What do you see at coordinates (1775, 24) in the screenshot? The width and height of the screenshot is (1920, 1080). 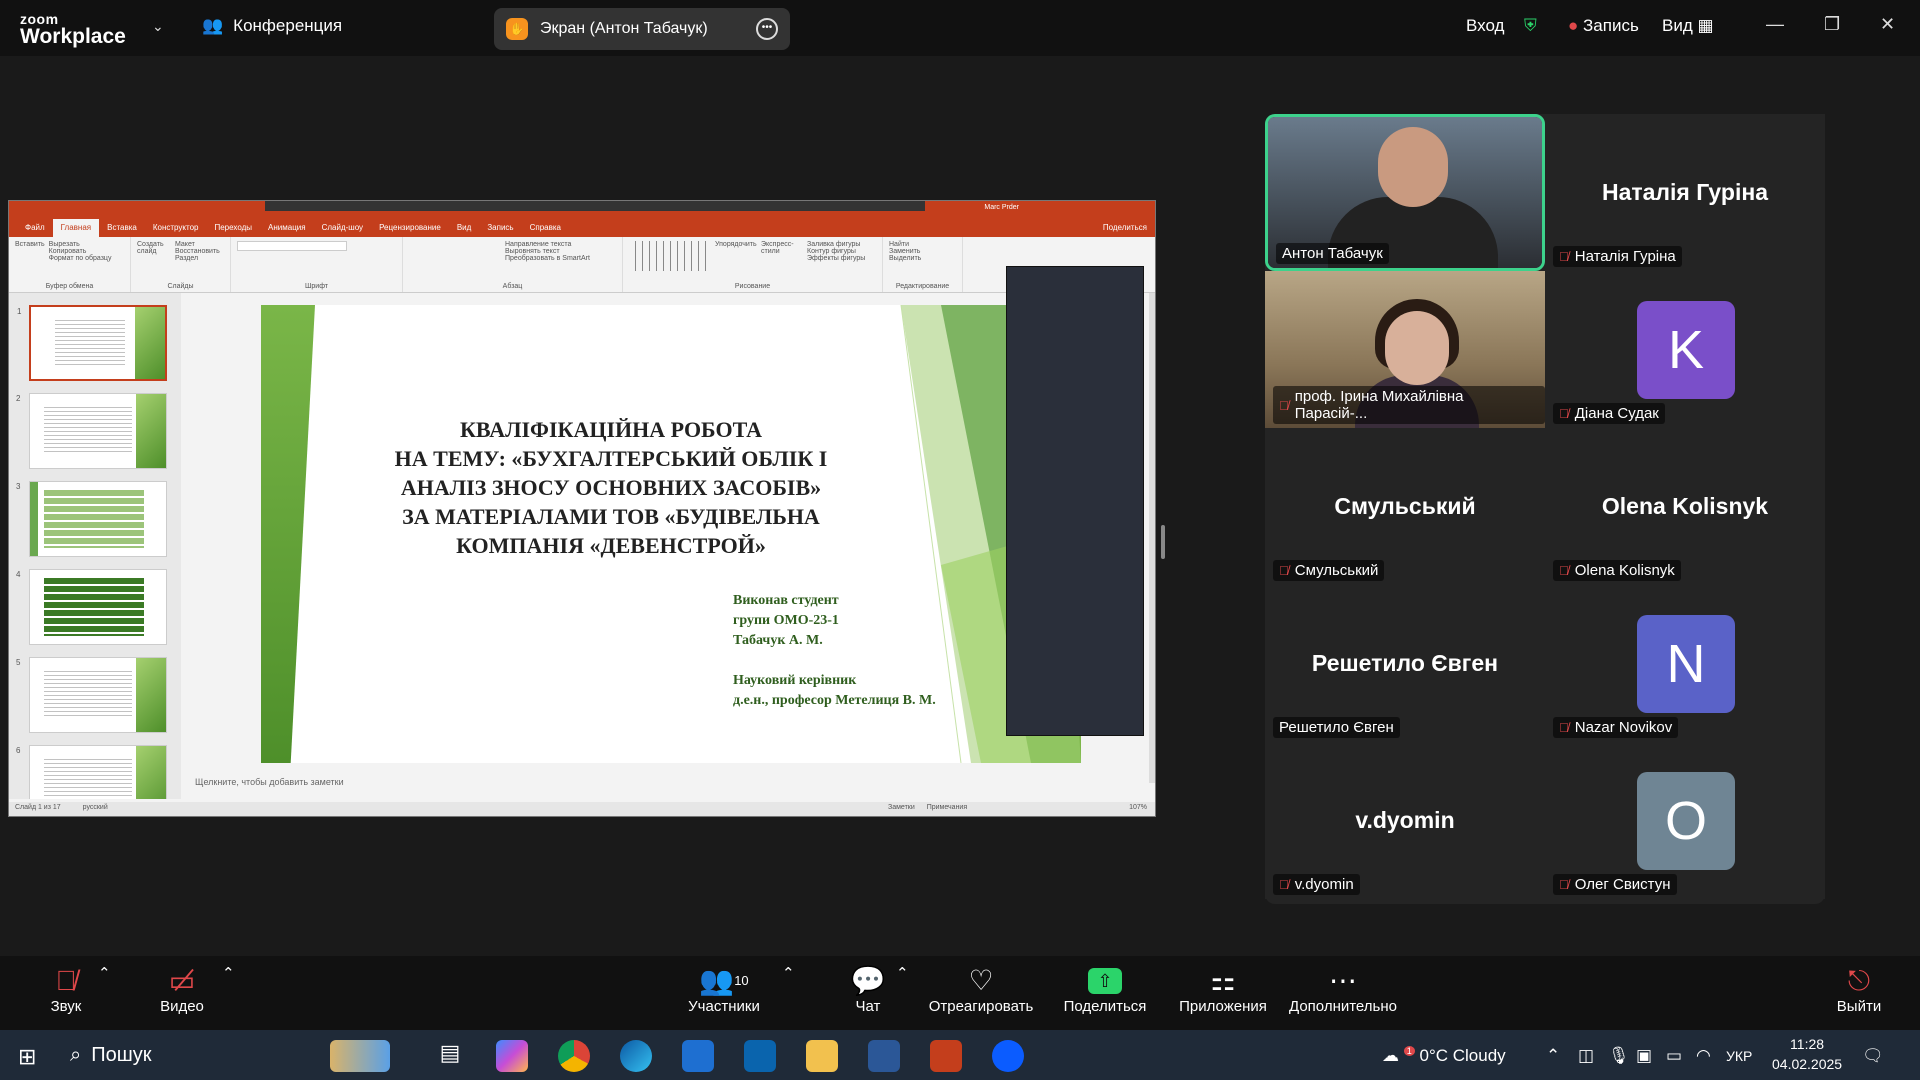 I see `minimize-icon: —` at bounding box center [1775, 24].